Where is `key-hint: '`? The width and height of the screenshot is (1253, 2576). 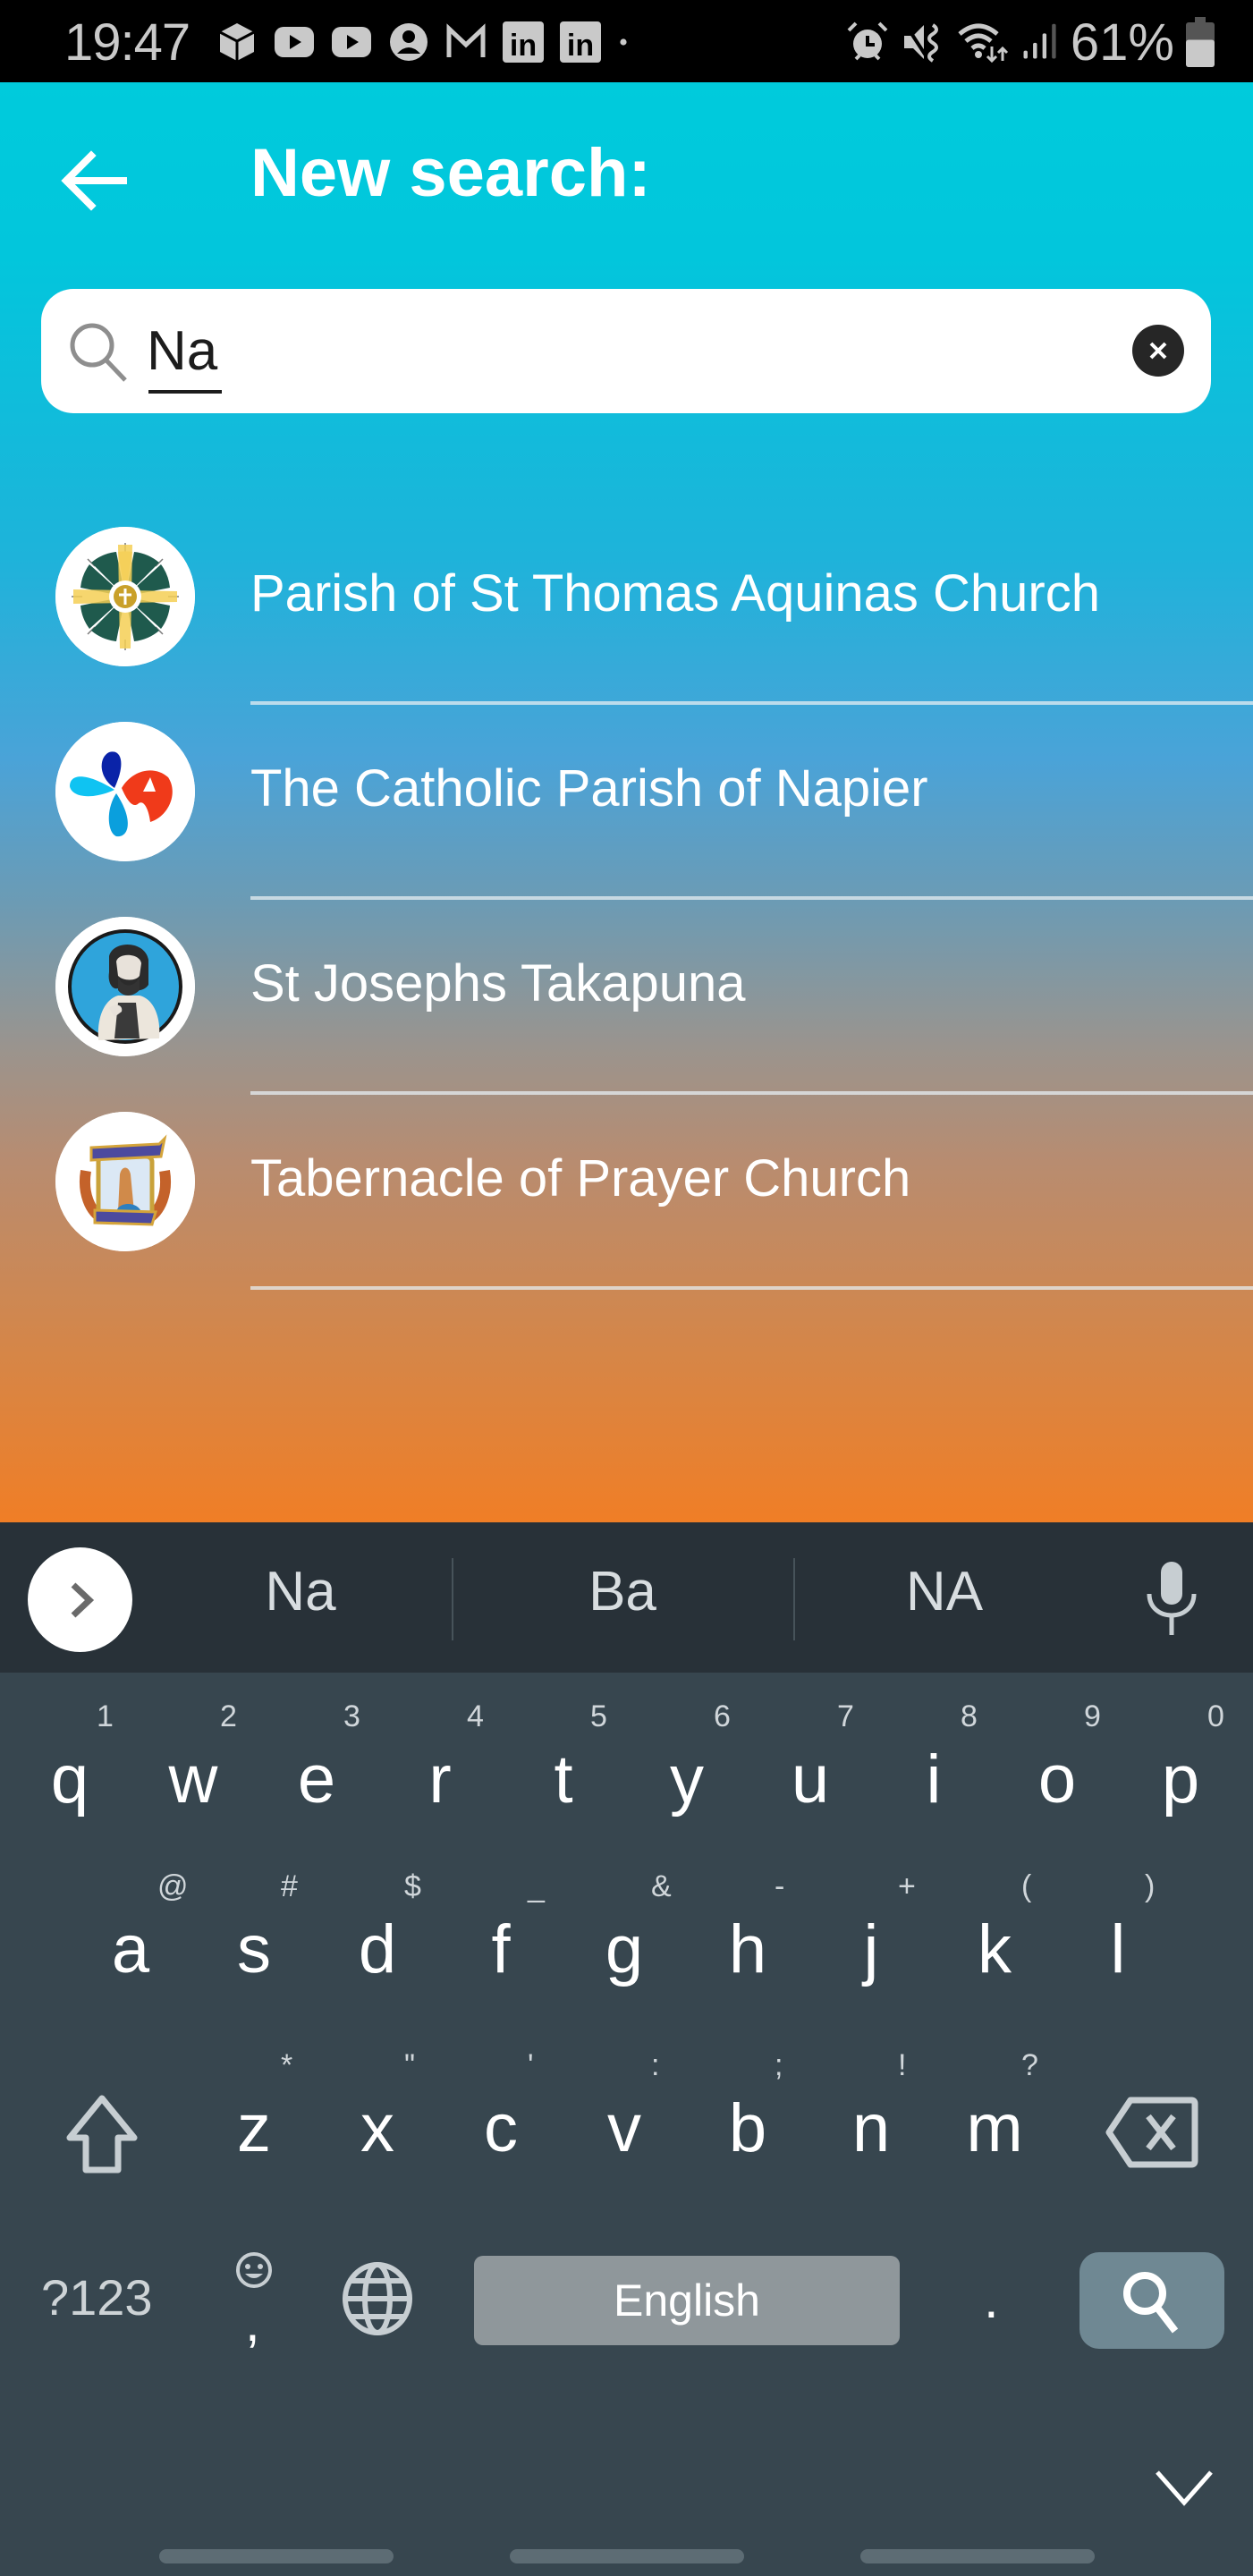 key-hint: ' is located at coordinates (531, 2065).